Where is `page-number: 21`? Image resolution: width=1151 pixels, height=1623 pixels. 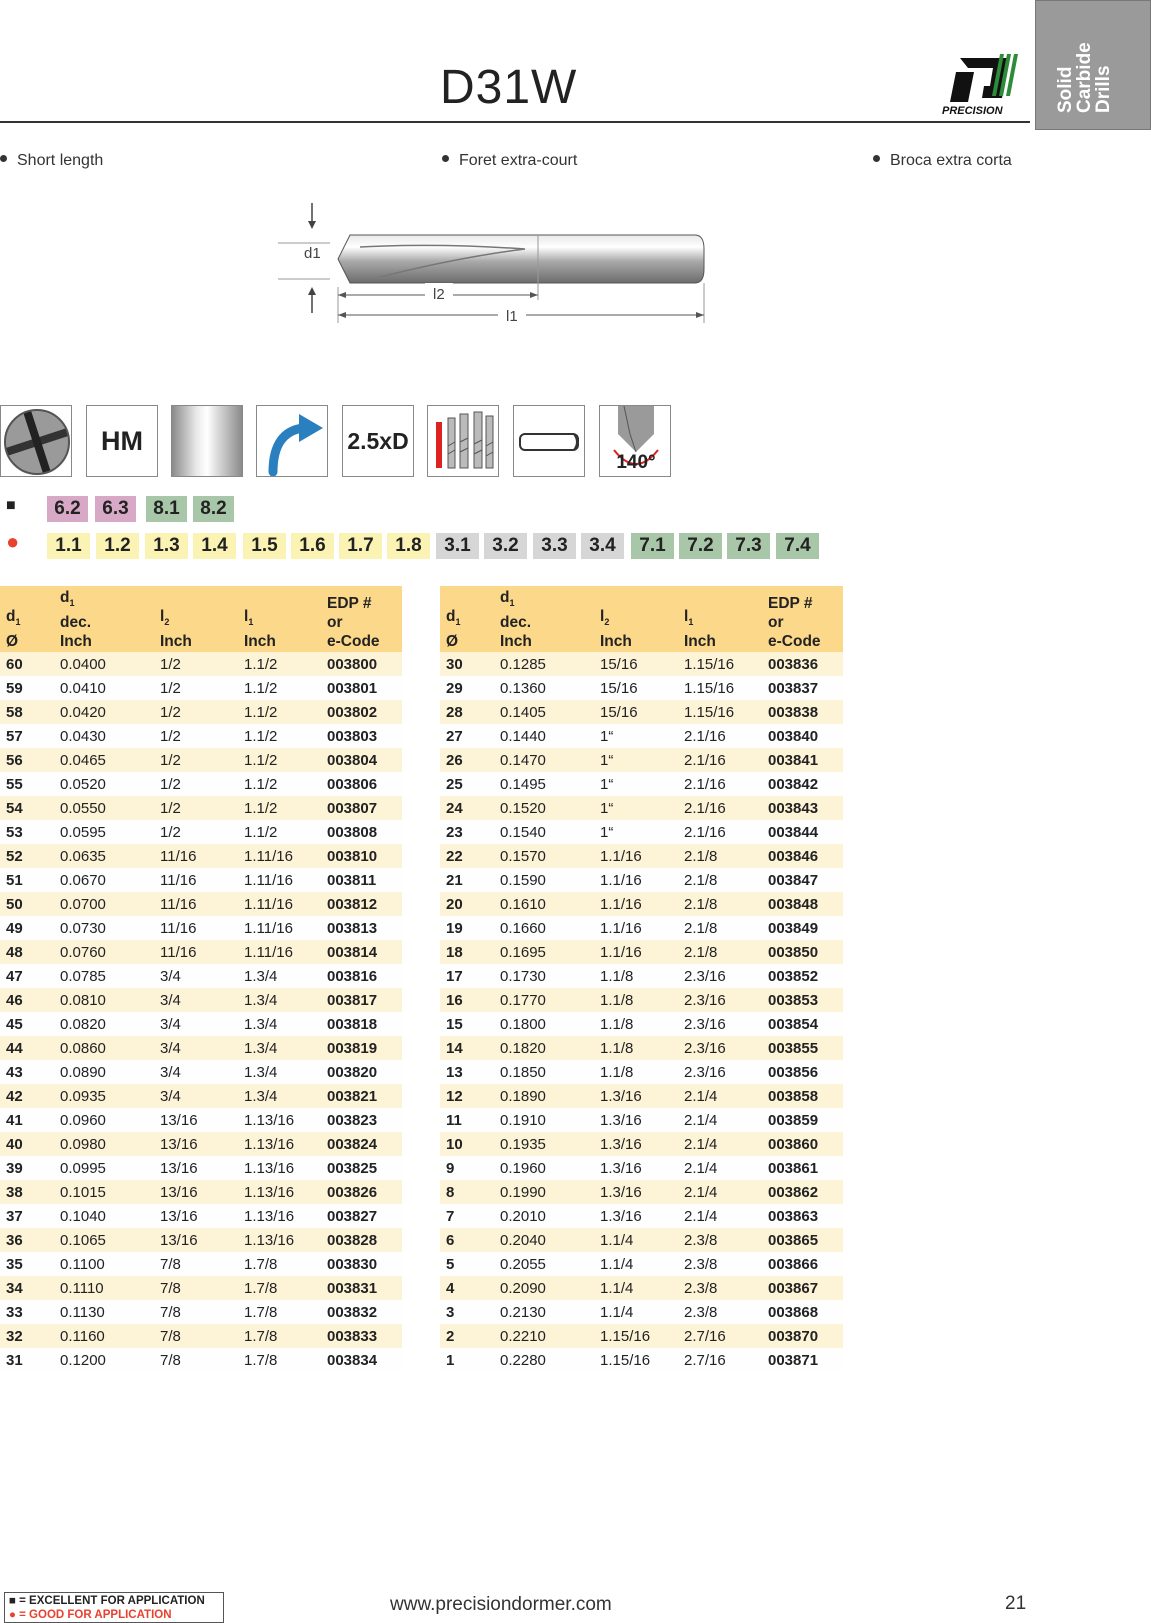 page-number: 21 is located at coordinates (1016, 1603).